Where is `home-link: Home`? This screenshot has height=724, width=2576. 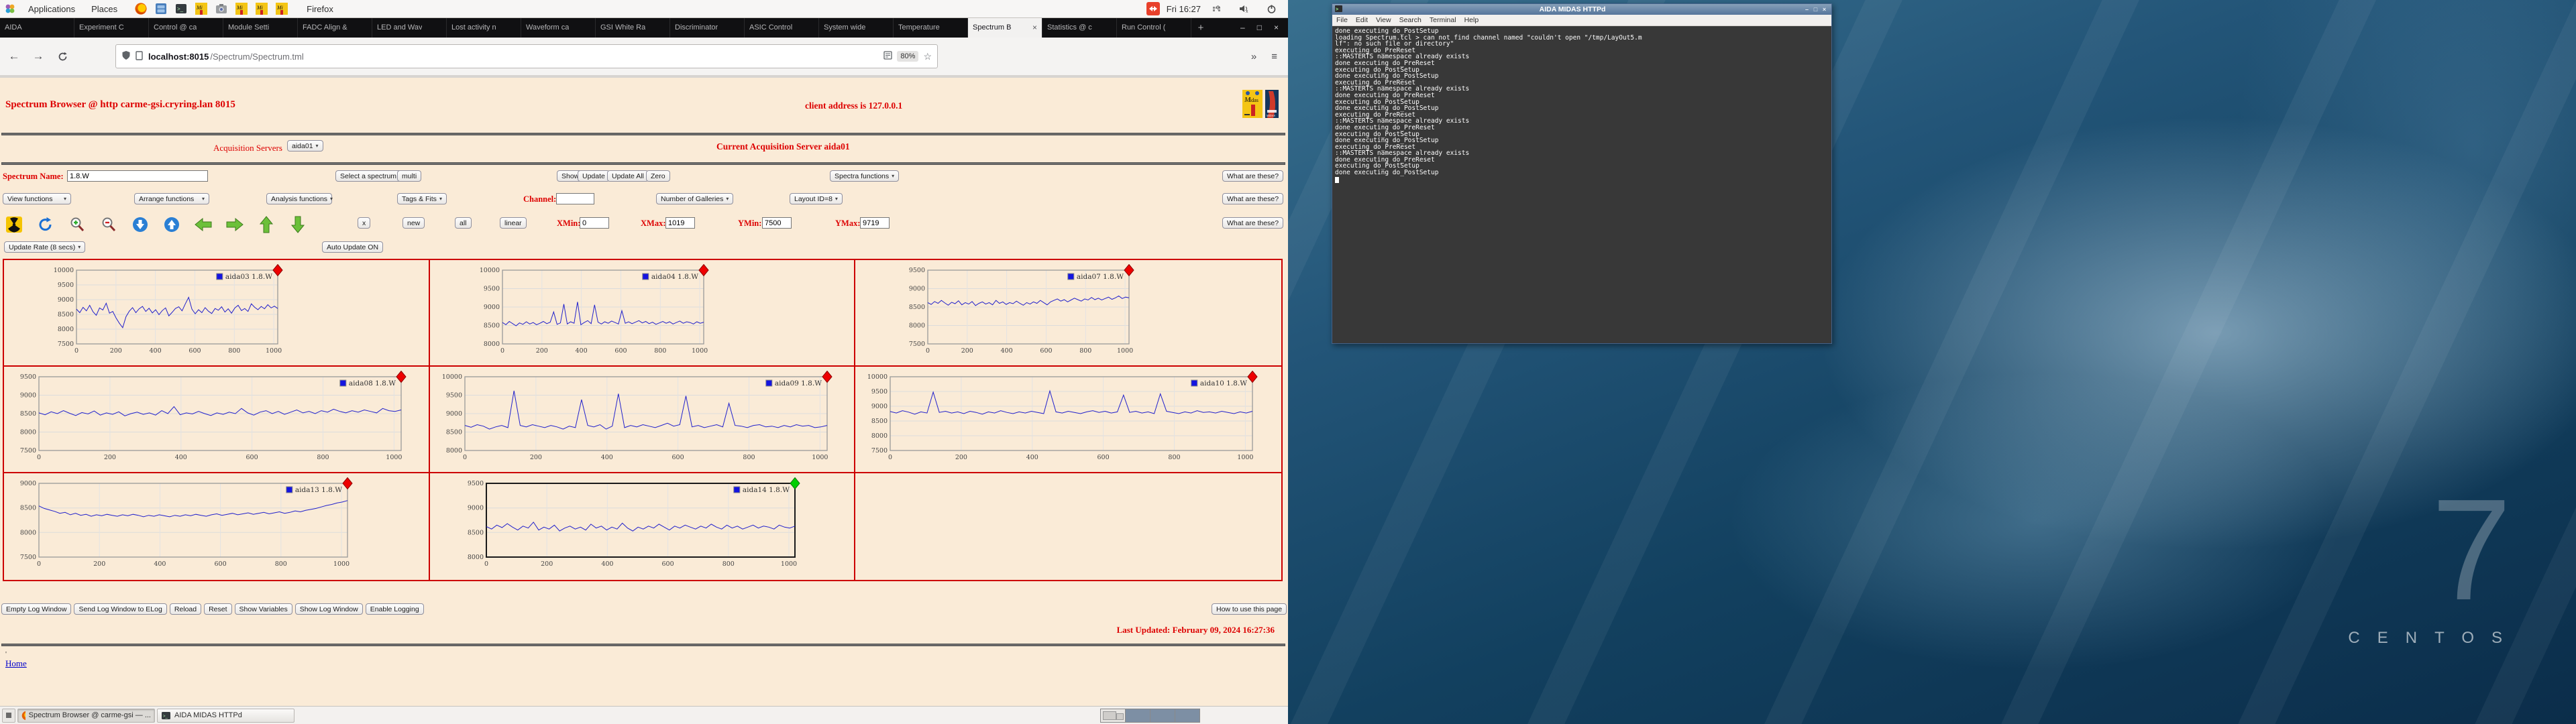 home-link: Home is located at coordinates (16, 663).